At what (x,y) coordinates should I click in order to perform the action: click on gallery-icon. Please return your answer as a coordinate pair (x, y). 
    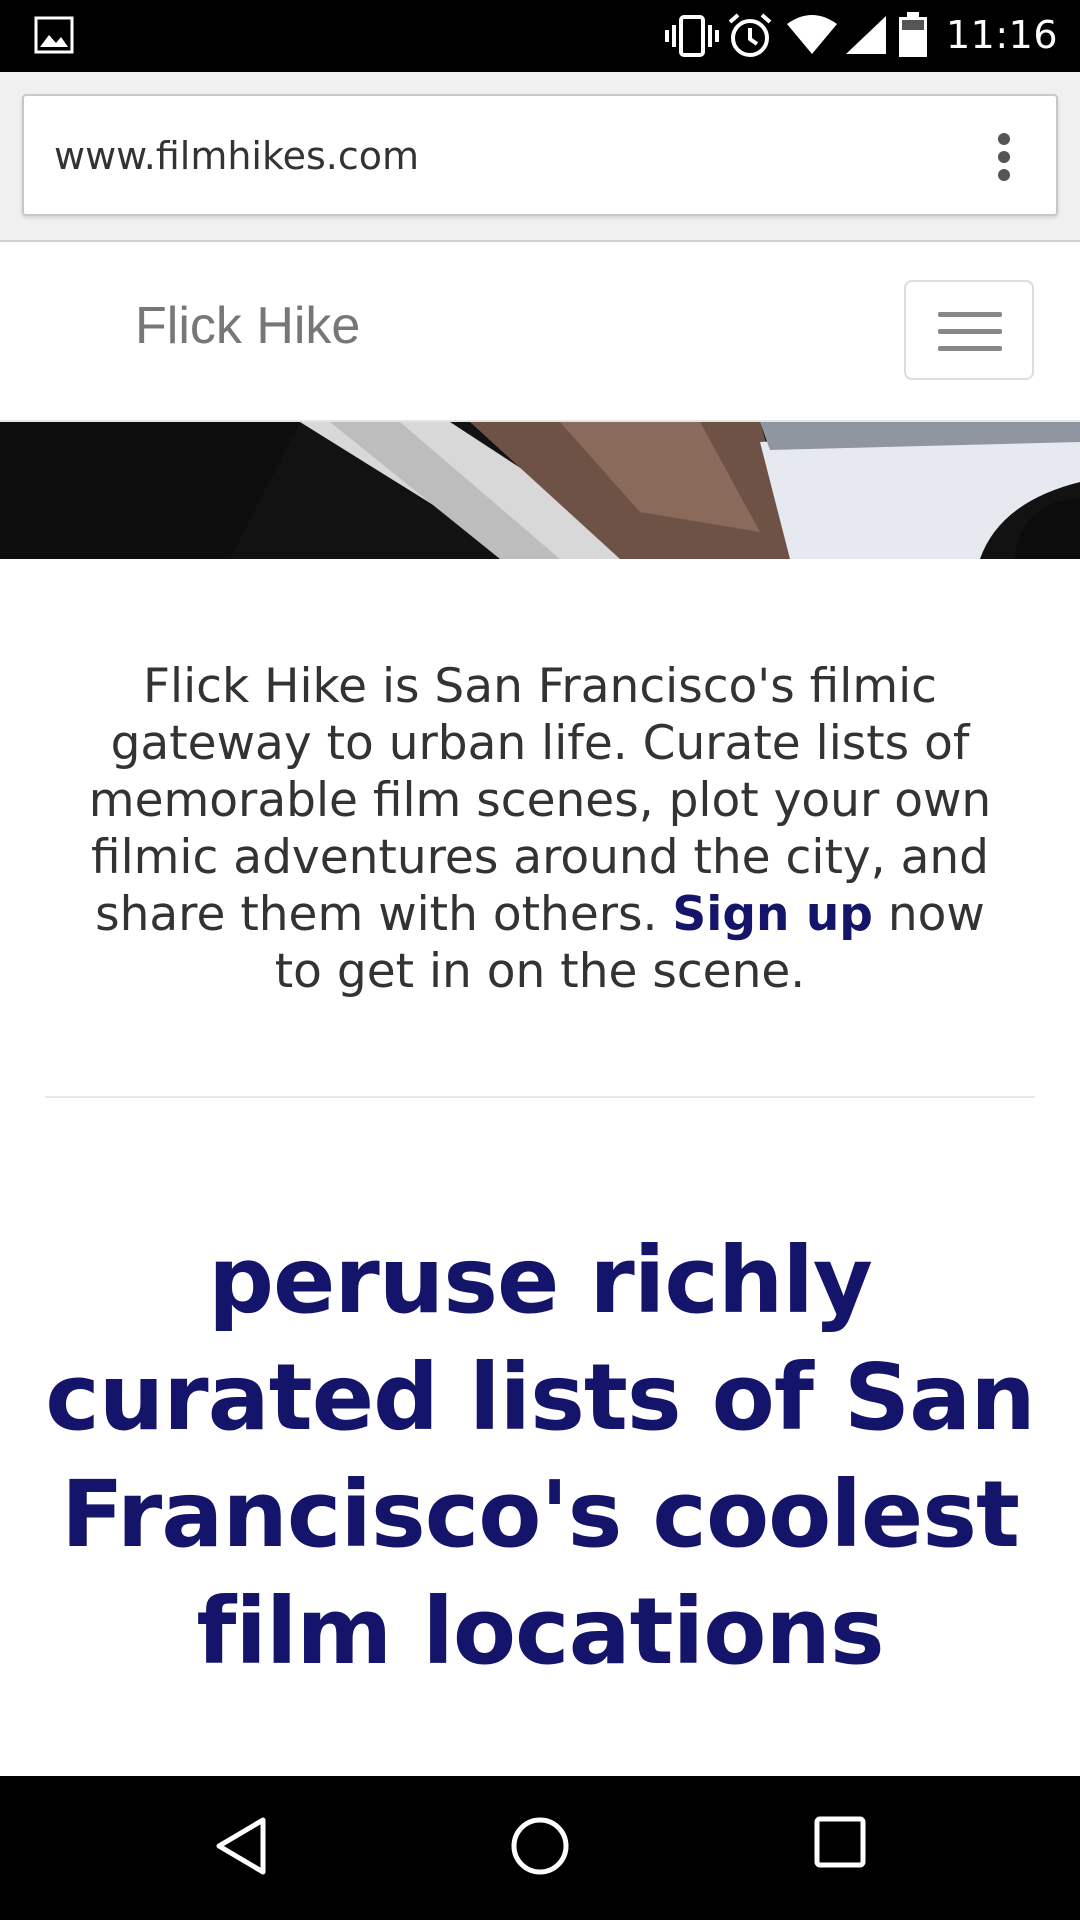
    Looking at the image, I should click on (54, 35).